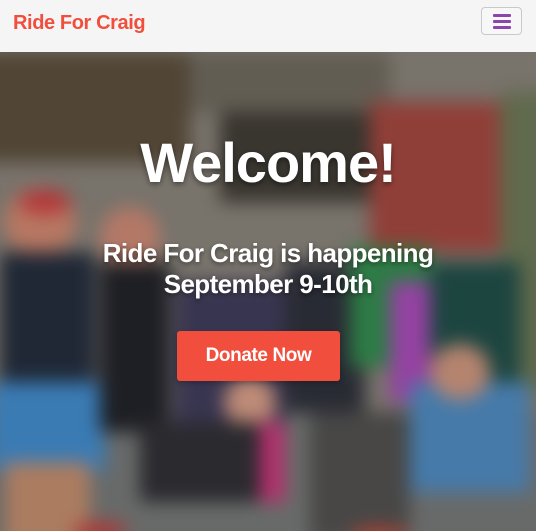 The height and width of the screenshot is (531, 536). I want to click on hamburger-menu-icon, so click(501, 21).